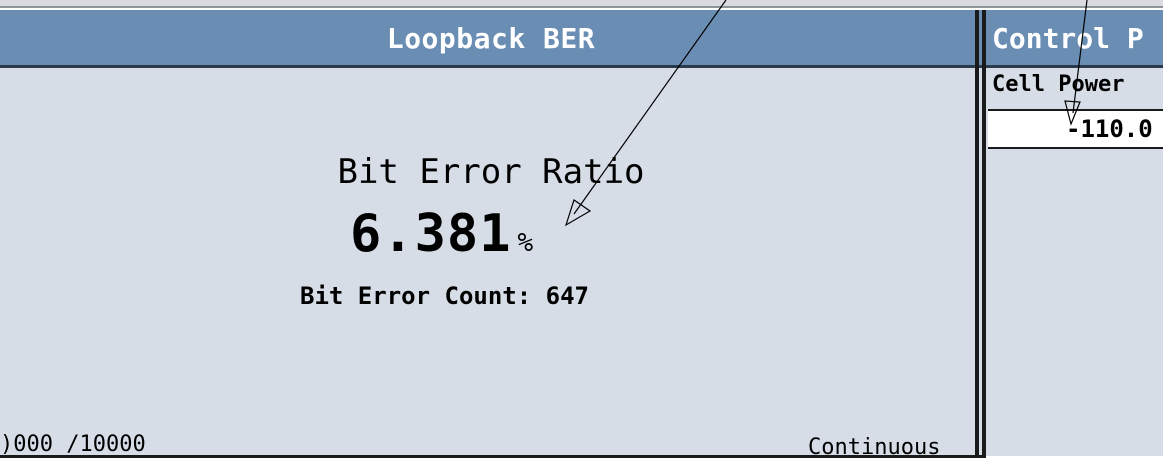  Describe the element at coordinates (491, 172) in the screenshot. I see `ber-label: Bit Error Ratio` at that location.